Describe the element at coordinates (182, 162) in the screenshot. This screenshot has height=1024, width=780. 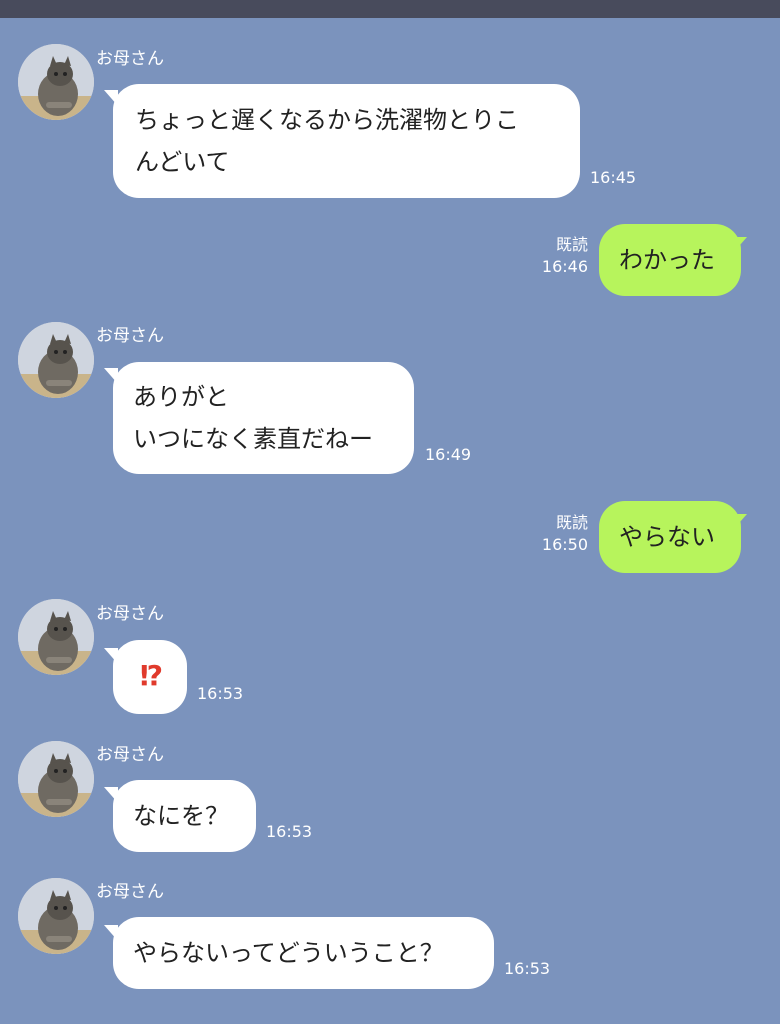
I see `message-line: んどいて` at that location.